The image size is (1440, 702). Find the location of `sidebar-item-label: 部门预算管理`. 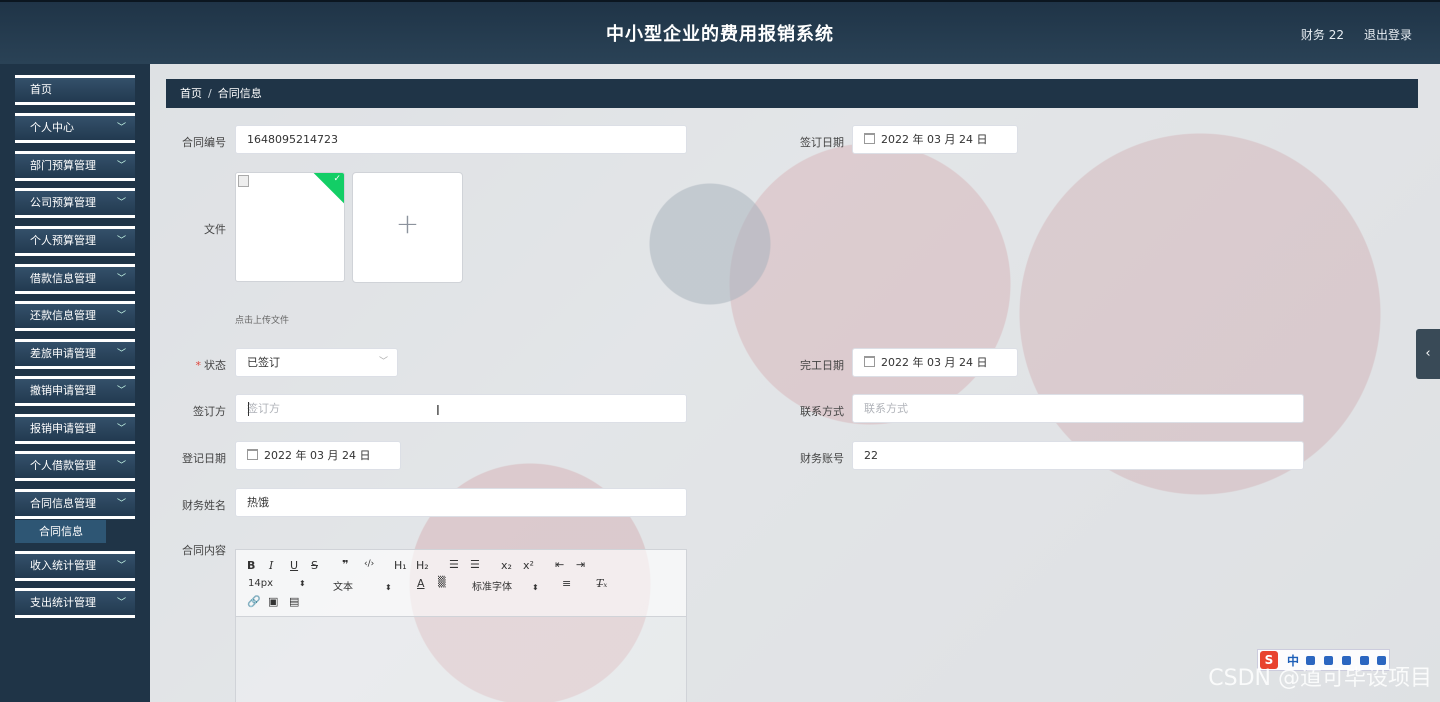

sidebar-item-label: 部门预算管理 is located at coordinates (63, 165).